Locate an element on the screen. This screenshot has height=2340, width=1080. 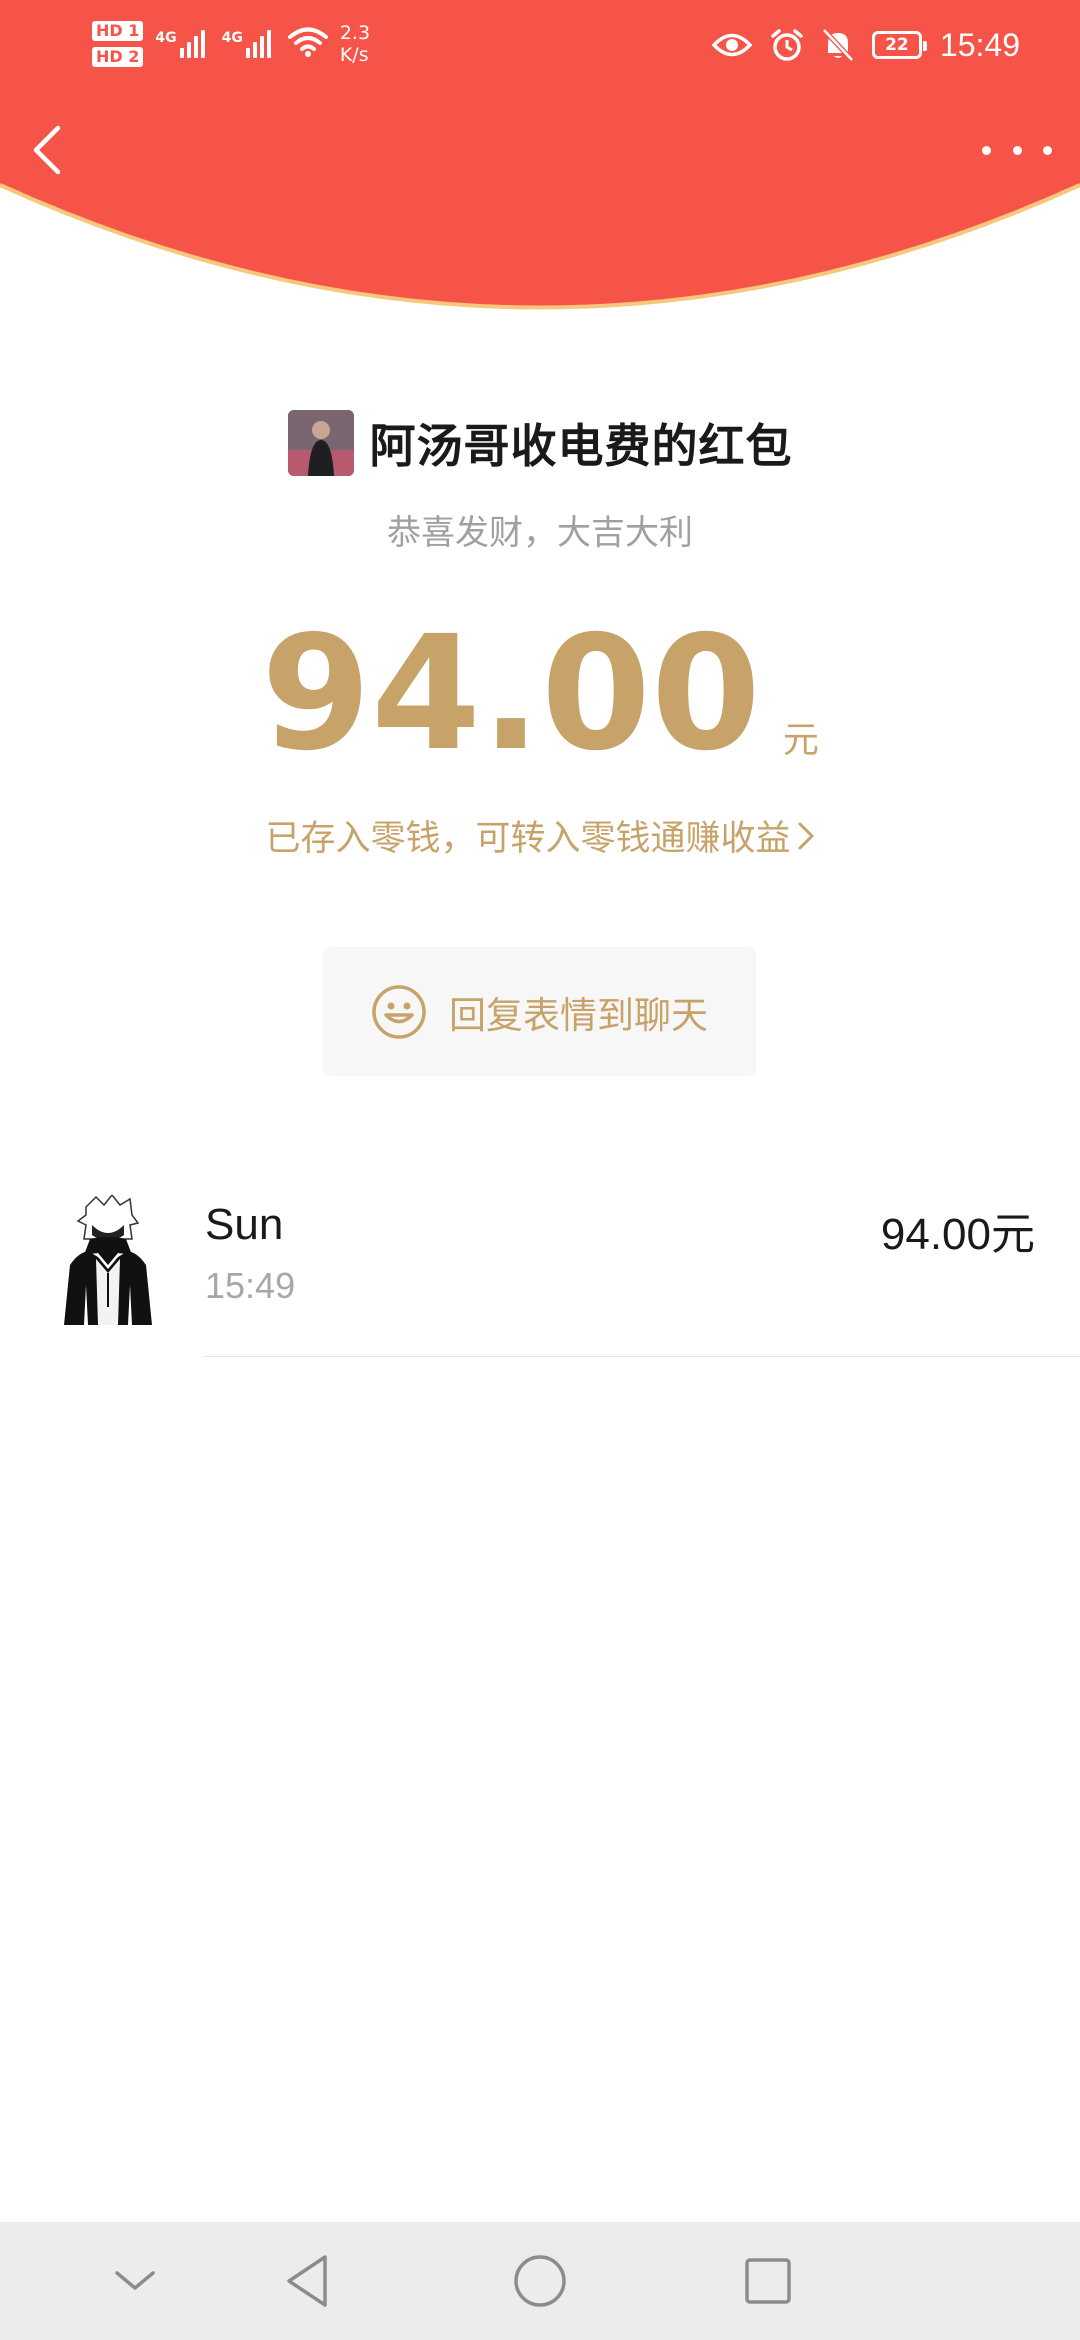
wifi-icon is located at coordinates (307, 44).